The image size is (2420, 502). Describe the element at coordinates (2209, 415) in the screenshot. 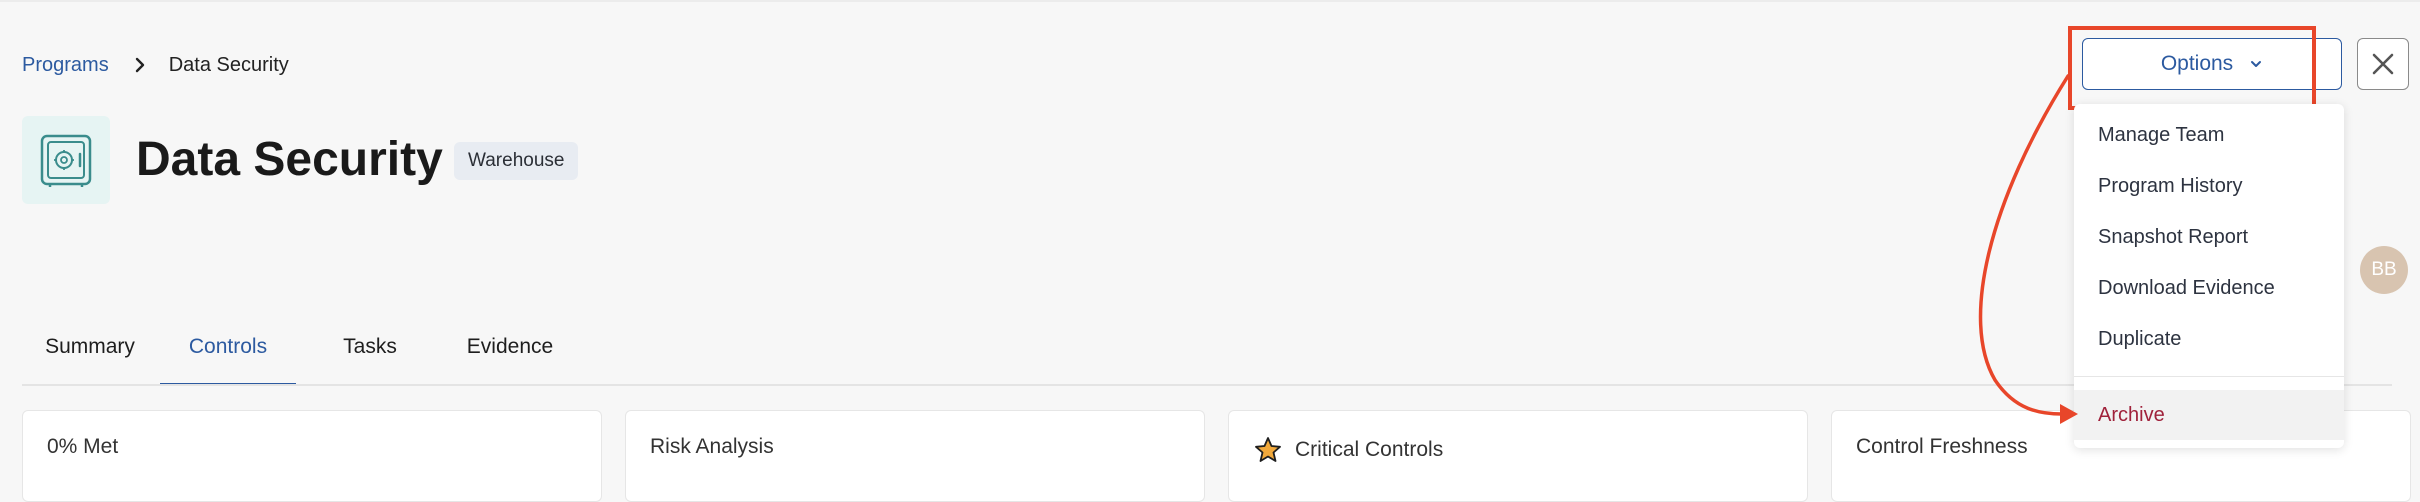

I see `menu-item-archive: Archive` at that location.